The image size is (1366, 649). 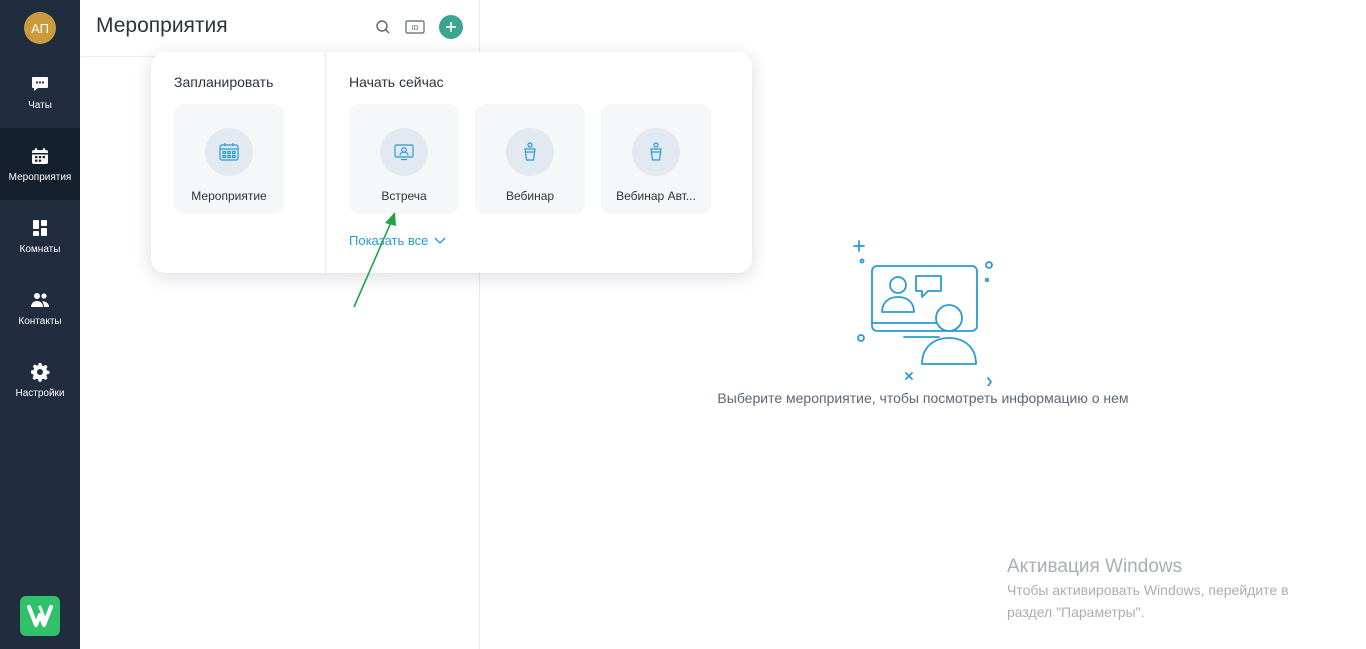 I want to click on watermark-title: Активация Windows, so click(x=1095, y=566).